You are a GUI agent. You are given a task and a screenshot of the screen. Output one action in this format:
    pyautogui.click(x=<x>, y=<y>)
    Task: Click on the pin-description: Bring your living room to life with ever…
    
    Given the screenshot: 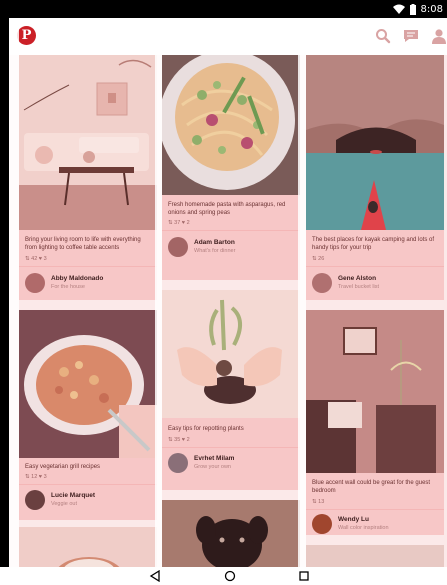 What is the action you would take?
    pyautogui.click(x=83, y=244)
    